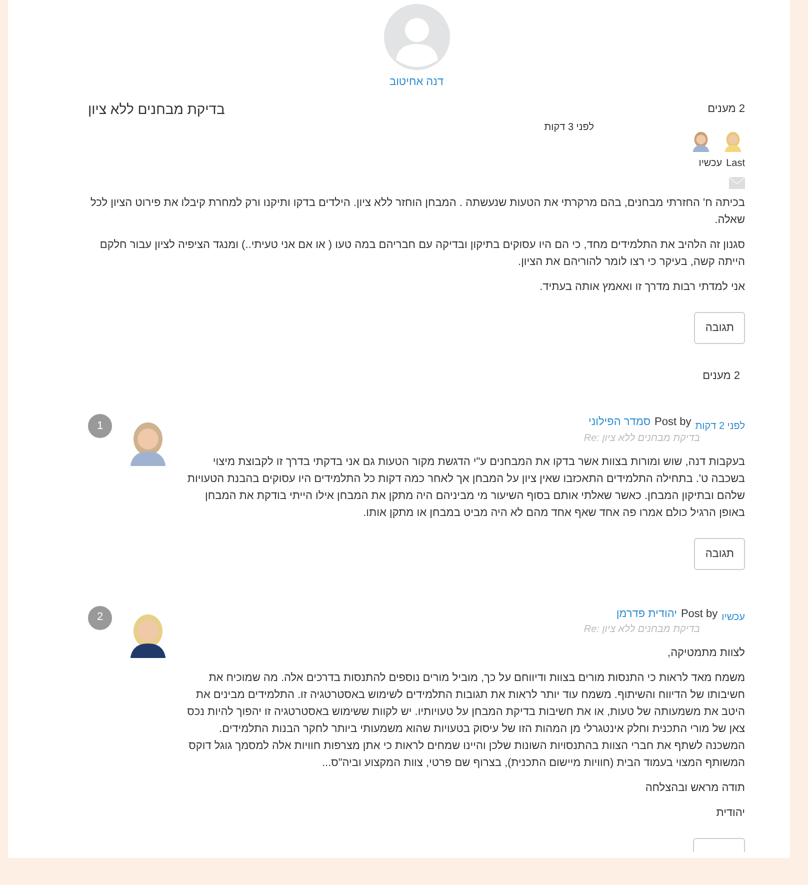 This screenshot has width=808, height=885. I want to click on last-time: עכשיו, so click(710, 163).